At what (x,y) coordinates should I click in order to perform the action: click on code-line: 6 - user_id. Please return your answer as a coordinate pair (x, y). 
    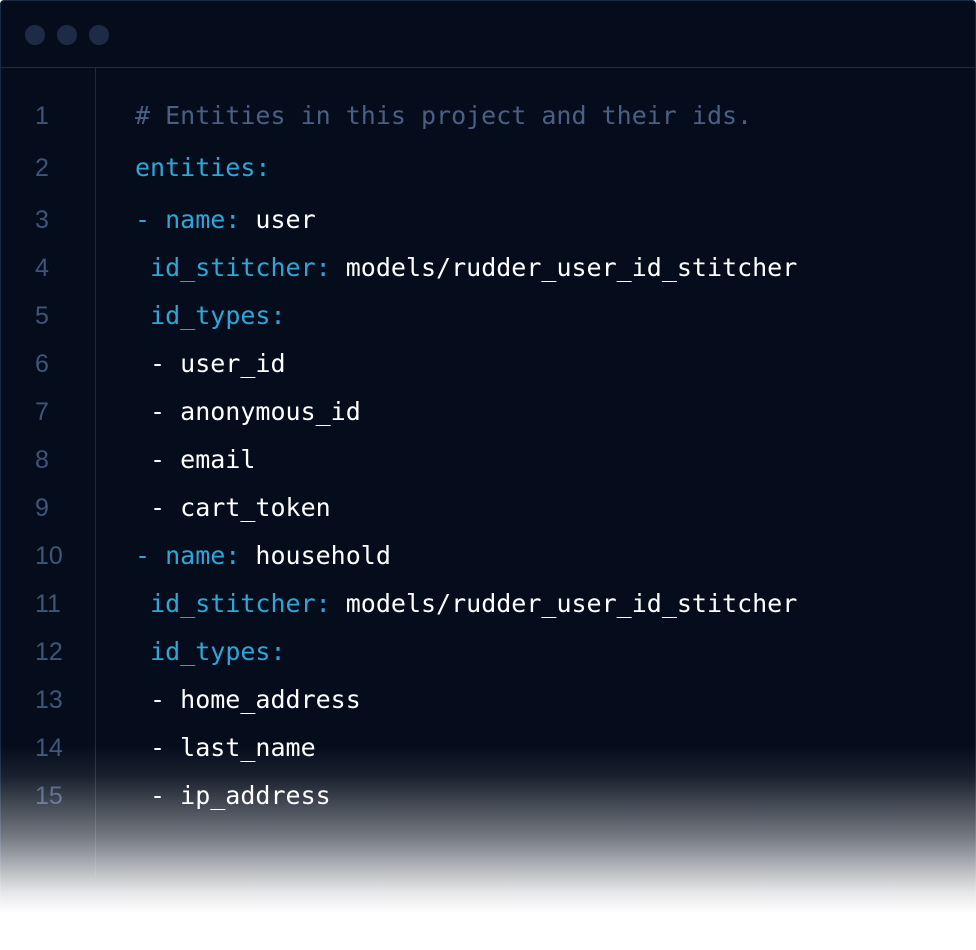
    Looking at the image, I should click on (488, 364).